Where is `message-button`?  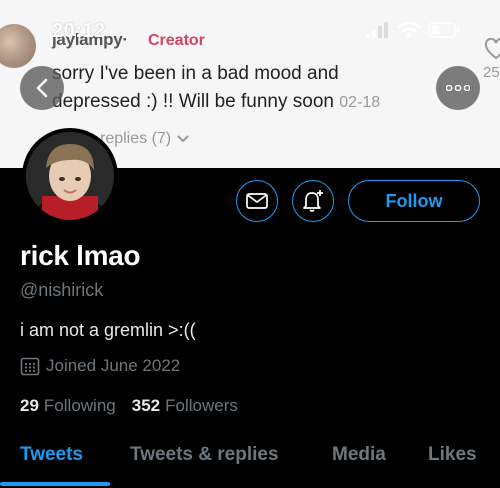
message-button is located at coordinates (257, 201).